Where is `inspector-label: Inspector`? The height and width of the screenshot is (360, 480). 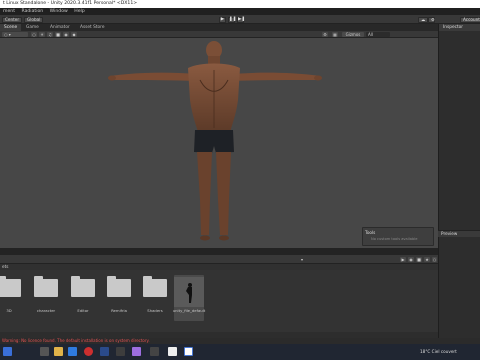
inspector-label: Inspector is located at coordinates (453, 27).